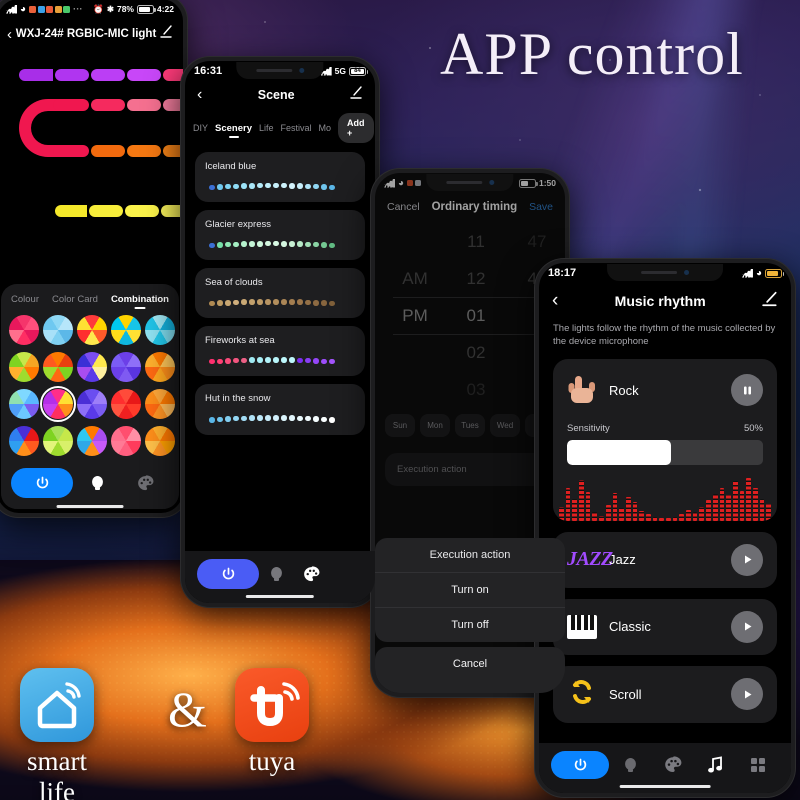 This screenshot has height=800, width=800. I want to click on meridiem-column: AM PM, so click(415, 334).